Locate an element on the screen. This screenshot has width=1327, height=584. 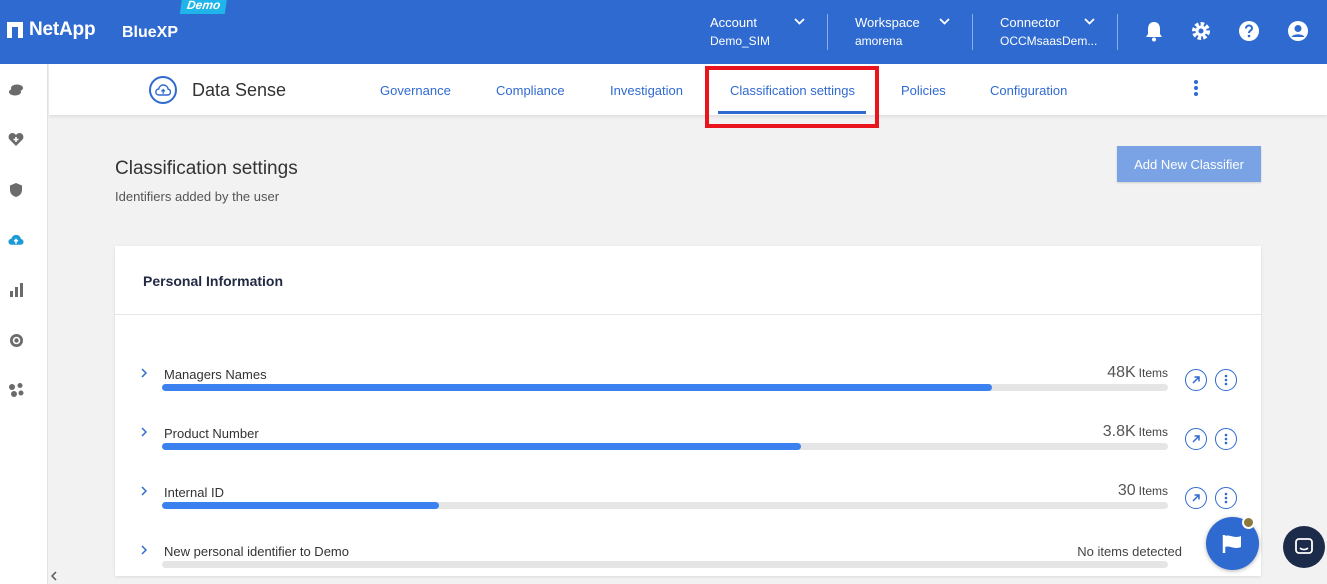
item-count: 48K Items is located at coordinates (1137, 372).